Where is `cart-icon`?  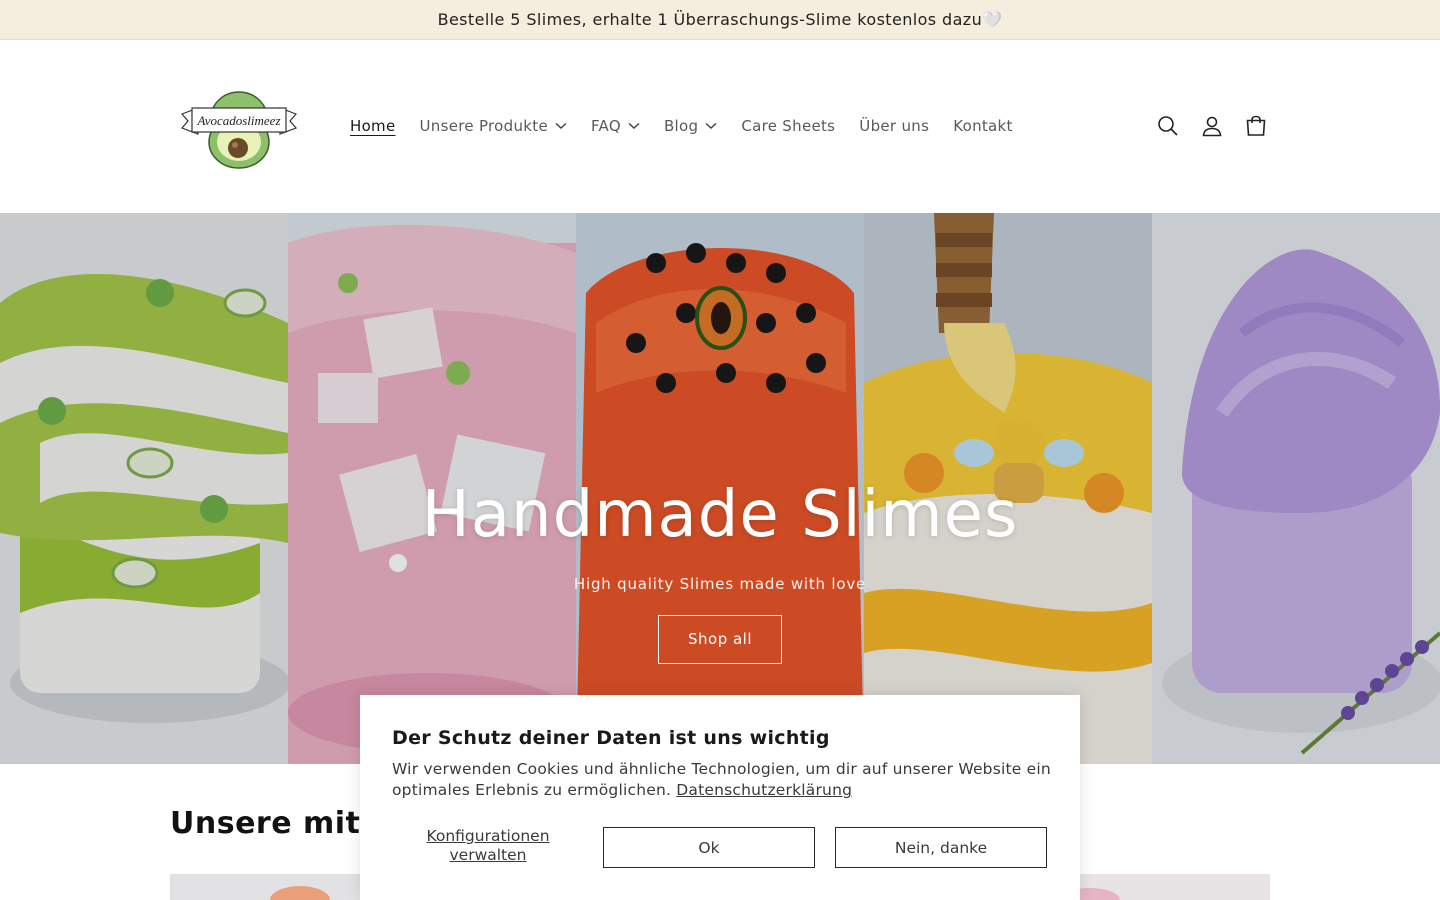 cart-icon is located at coordinates (1256, 125).